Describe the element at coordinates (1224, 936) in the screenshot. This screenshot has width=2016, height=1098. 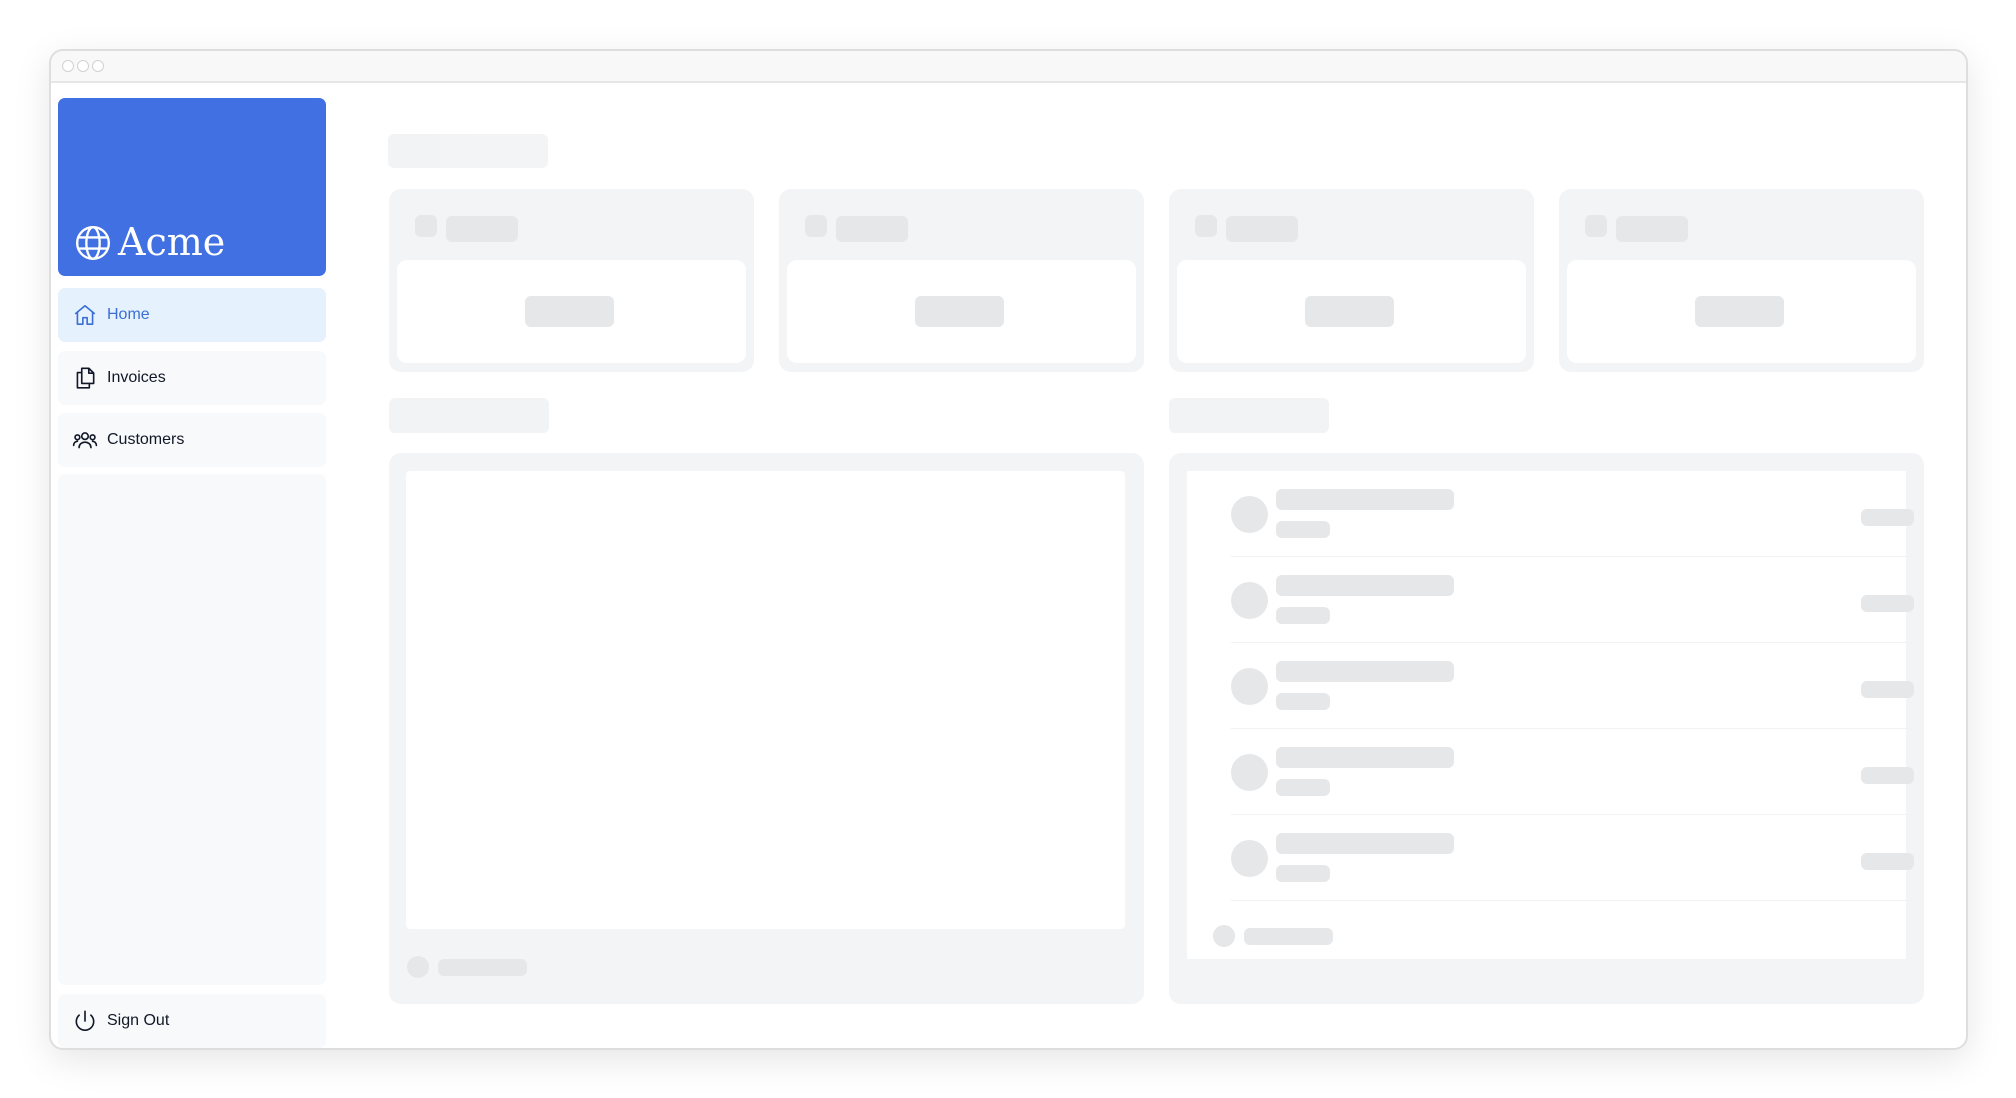
I see `list-footer-icon-skeleton` at that location.